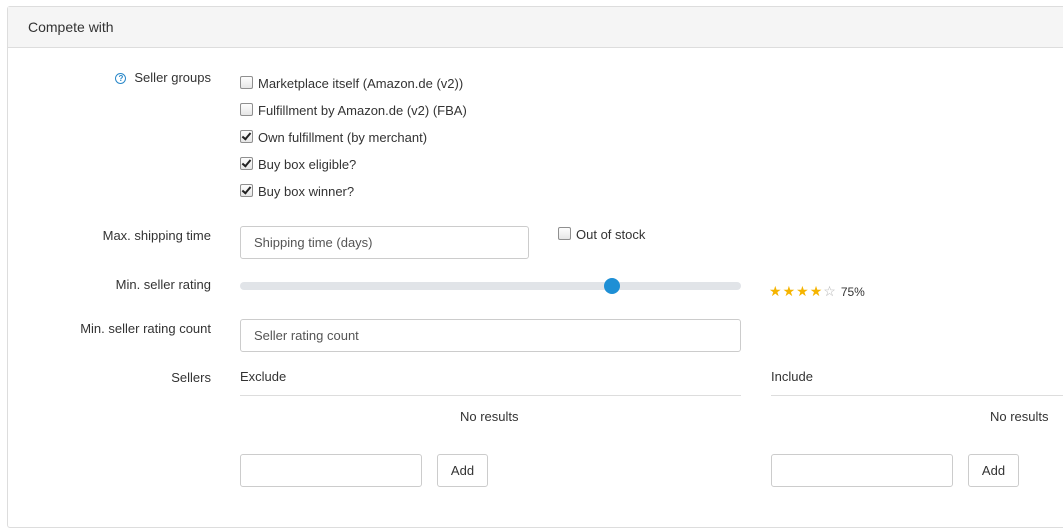  Describe the element at coordinates (792, 376) in the screenshot. I see `include-heading: Include` at that location.